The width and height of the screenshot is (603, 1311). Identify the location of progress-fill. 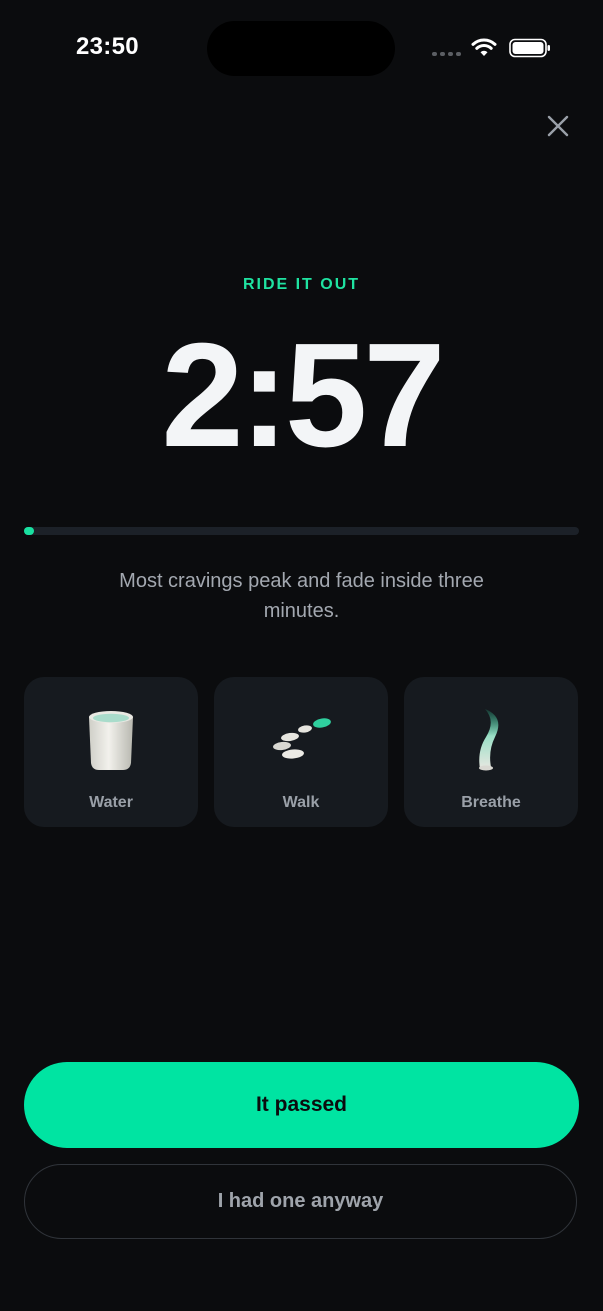
(29, 531).